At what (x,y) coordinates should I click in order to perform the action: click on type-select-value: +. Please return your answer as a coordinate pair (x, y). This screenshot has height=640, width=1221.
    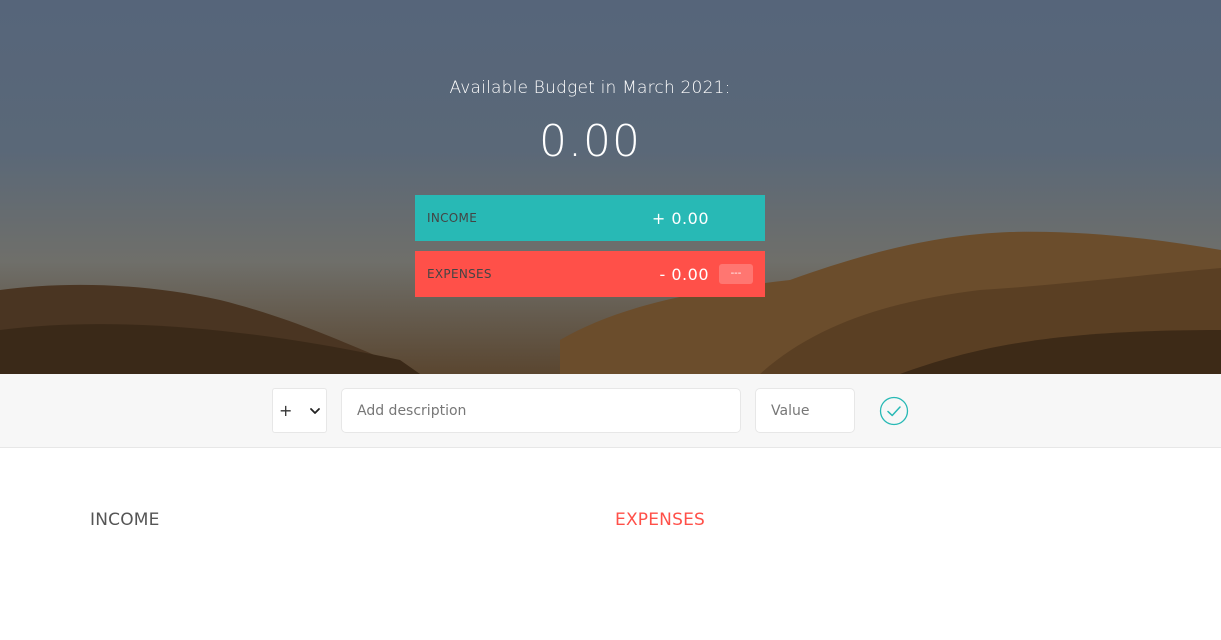
    Looking at the image, I should click on (286, 410).